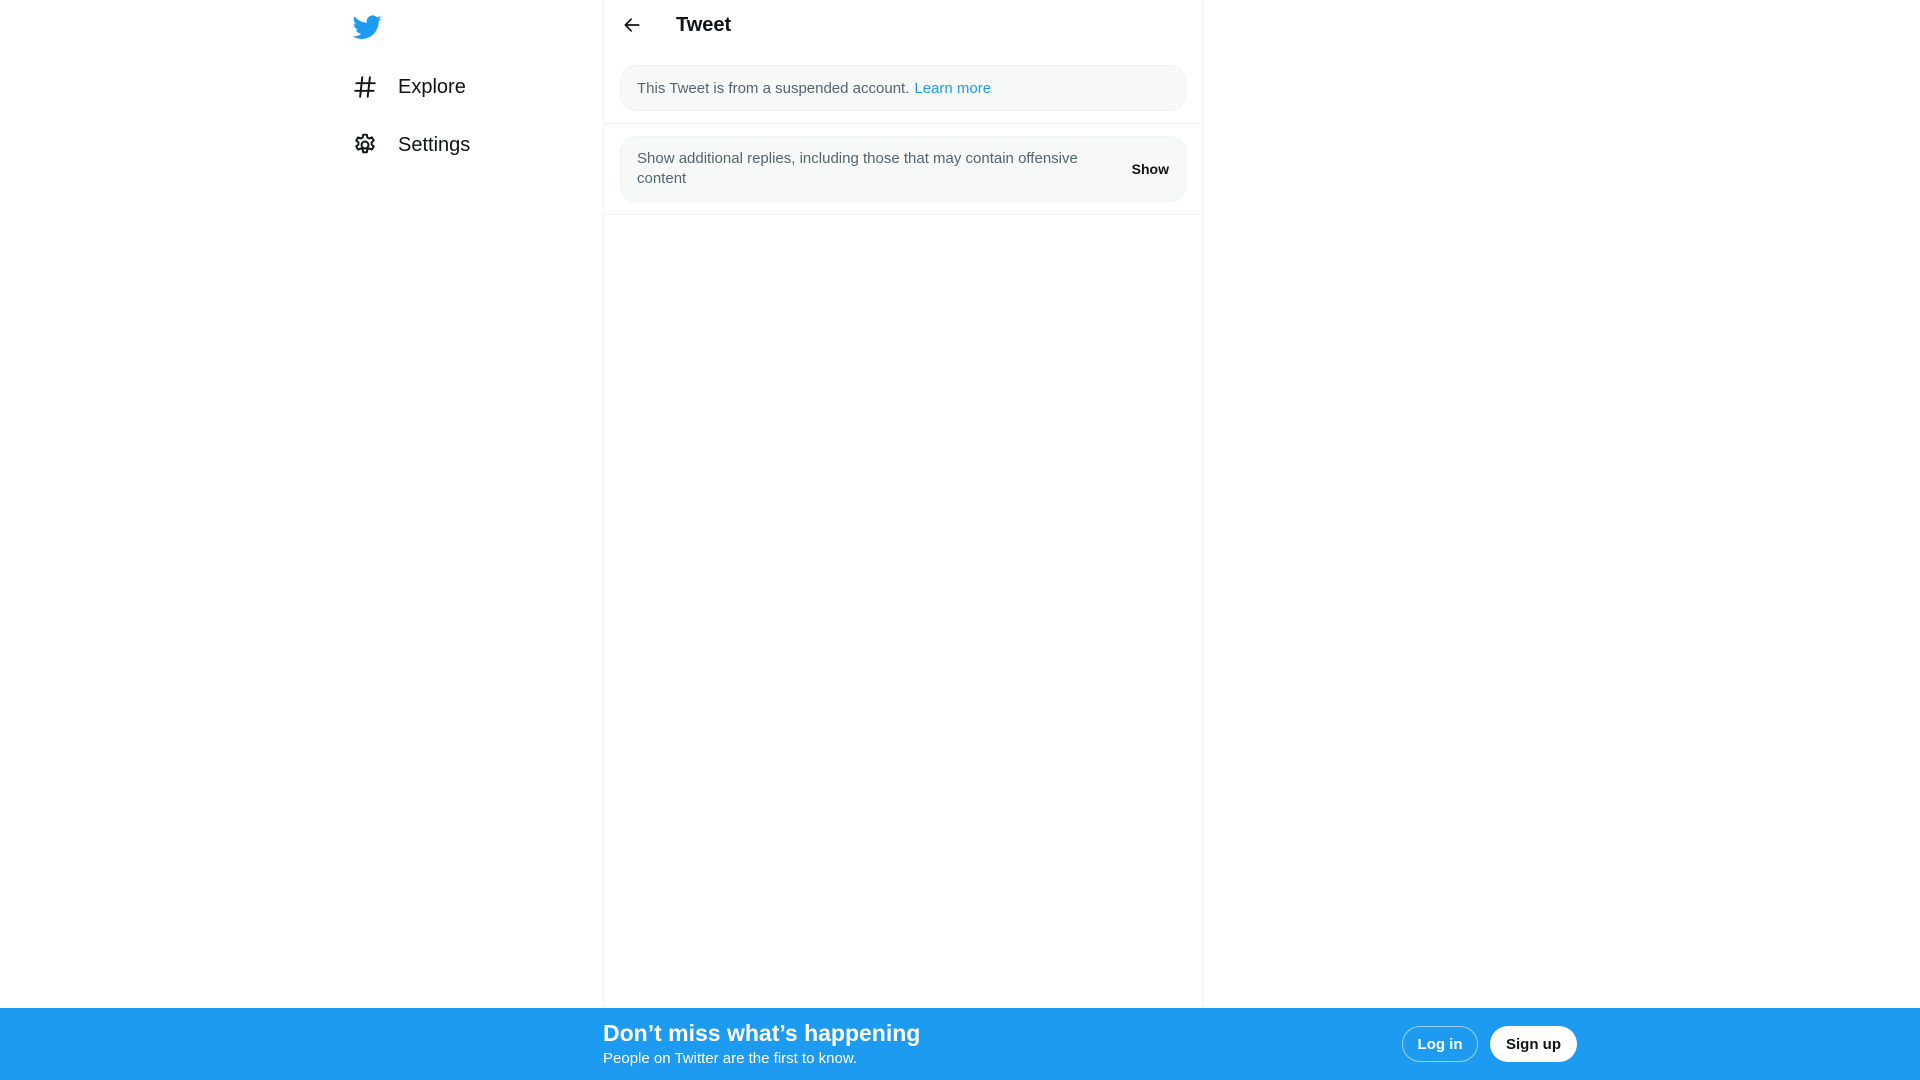 This screenshot has width=1920, height=1080. I want to click on suspended-notice-text: This Tweet is from a suspended account., so click(773, 88).